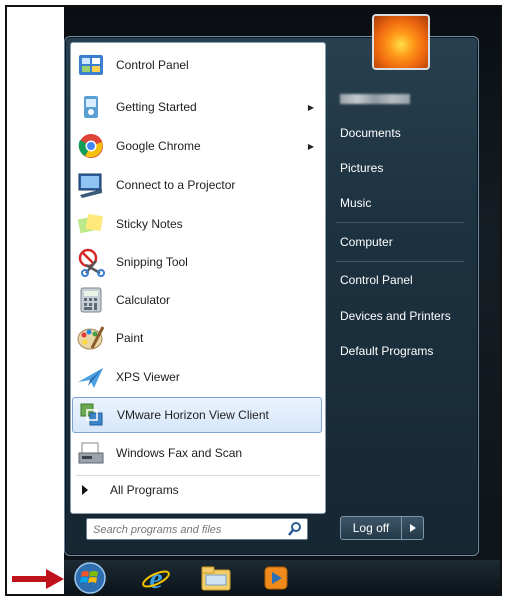 Image resolution: width=508 pixels, height=601 pixels. I want to click on link-label: Documents, so click(370, 133).